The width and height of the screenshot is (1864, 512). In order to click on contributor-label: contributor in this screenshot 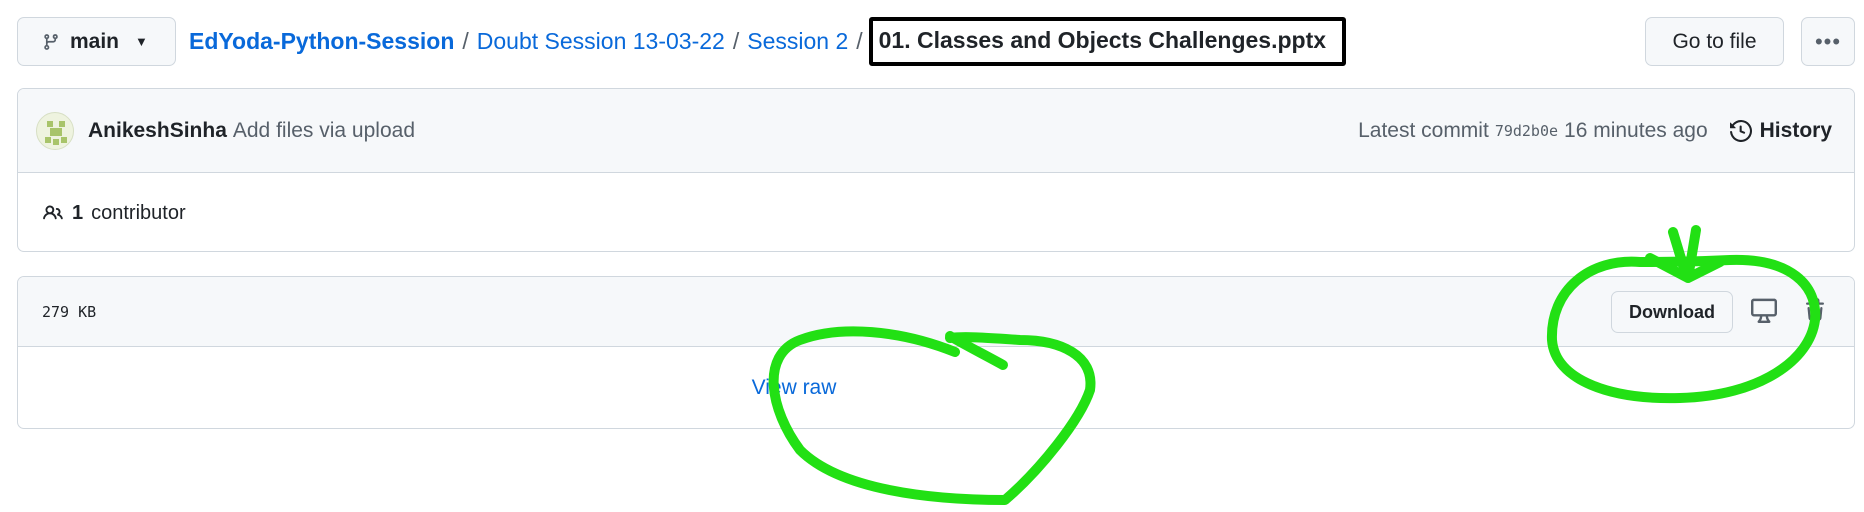, I will do `click(138, 212)`.